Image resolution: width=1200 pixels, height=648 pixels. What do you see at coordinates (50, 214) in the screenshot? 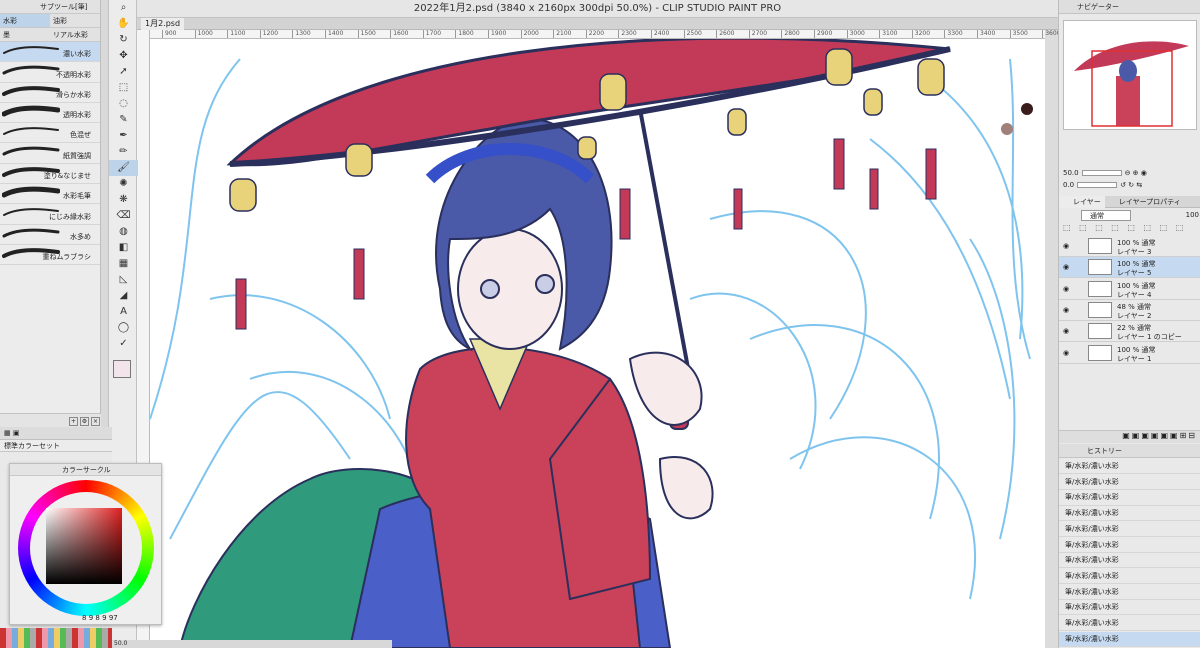
I see `brush-item: にじみ縁水彩` at bounding box center [50, 214].